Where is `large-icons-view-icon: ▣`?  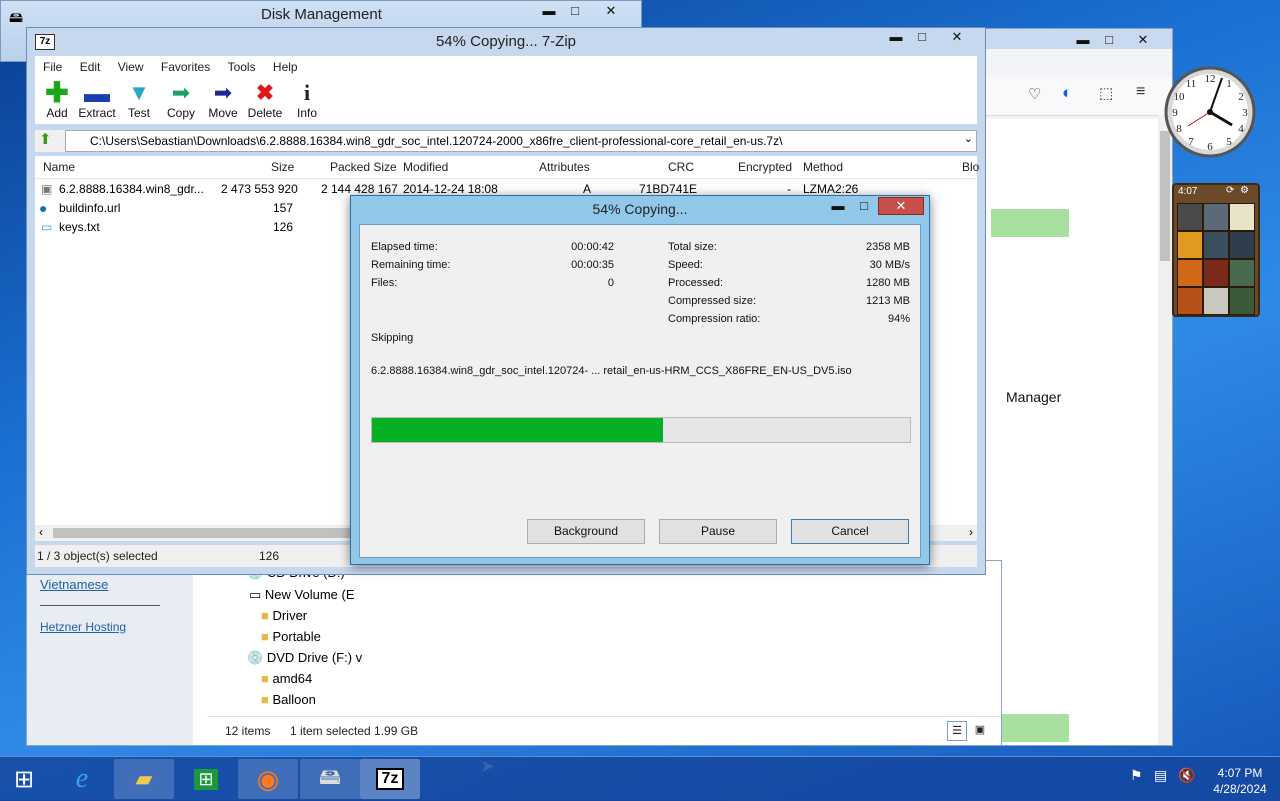 large-icons-view-icon: ▣ is located at coordinates (980, 730).